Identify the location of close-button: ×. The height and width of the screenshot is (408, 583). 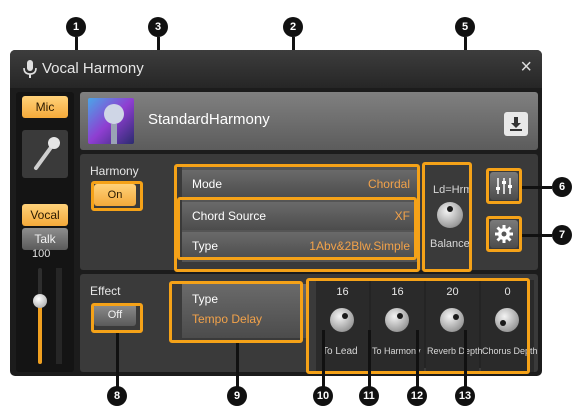
(526, 67).